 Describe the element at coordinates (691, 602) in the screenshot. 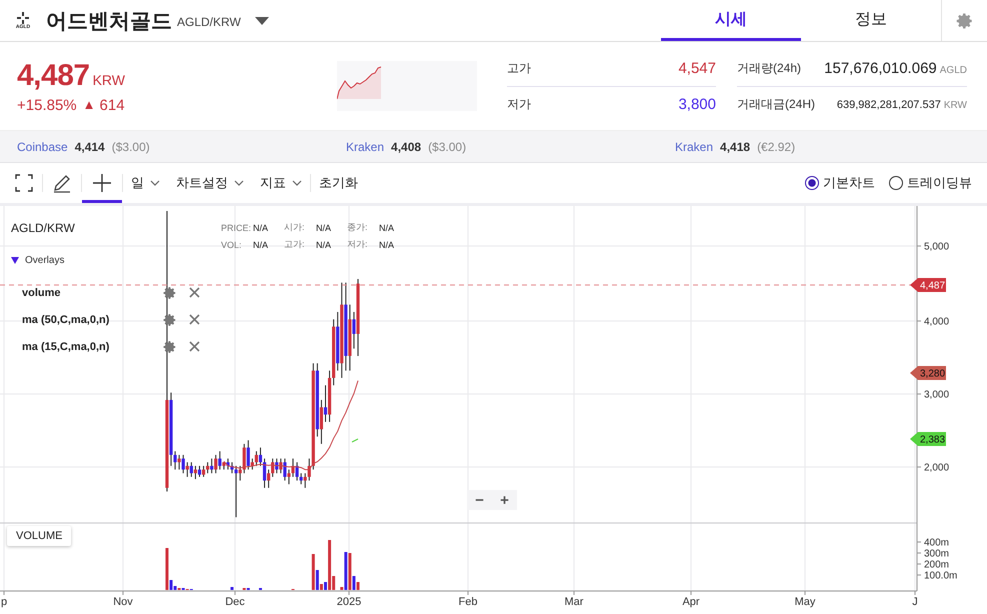

I see `x-axis-label: Apr` at that location.